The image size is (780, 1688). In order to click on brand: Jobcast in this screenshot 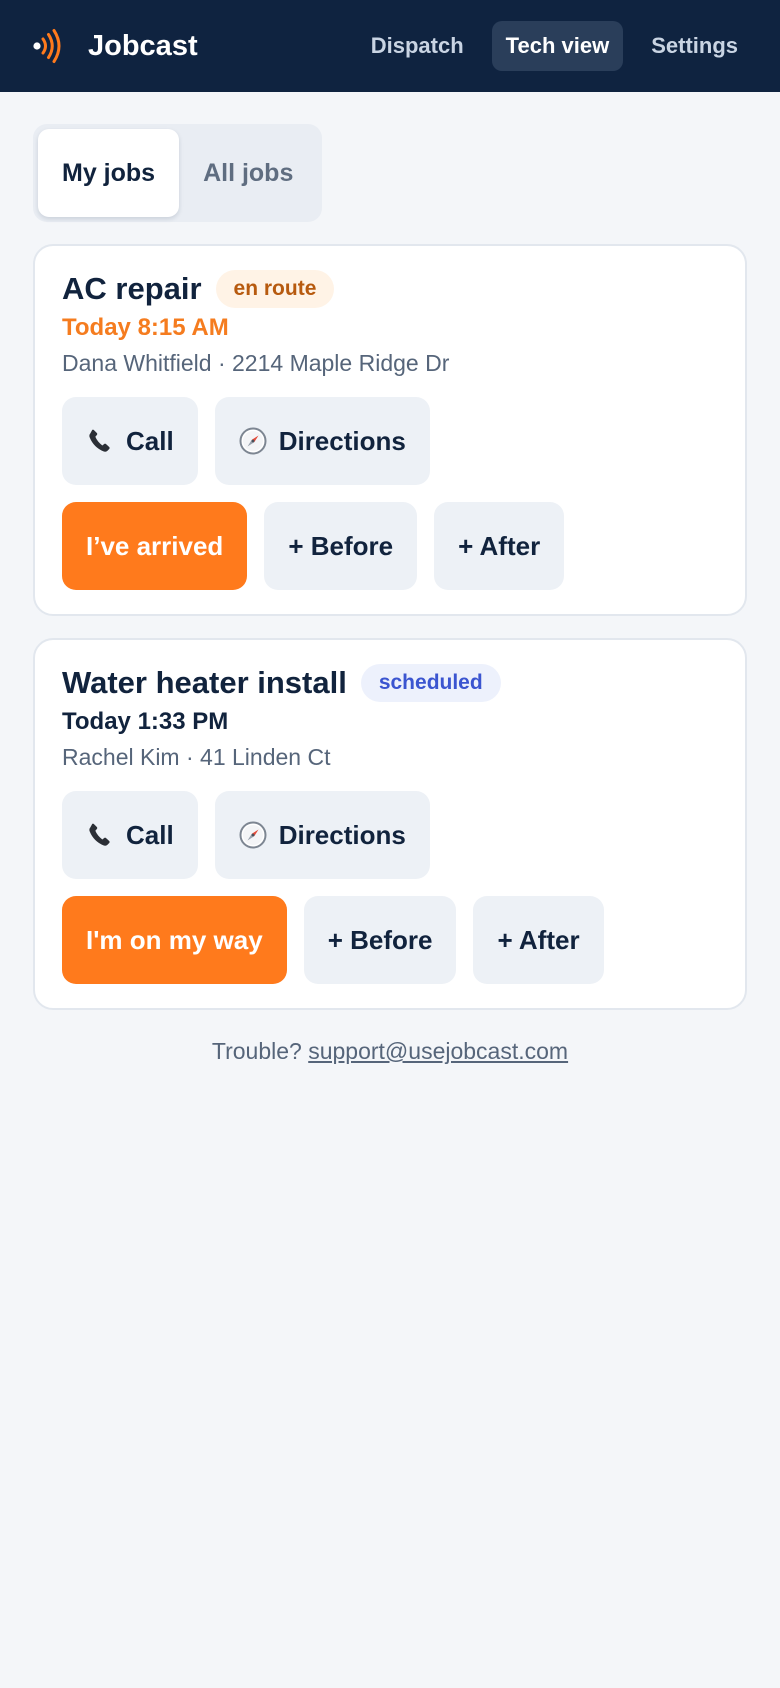, I will do `click(115, 46)`.